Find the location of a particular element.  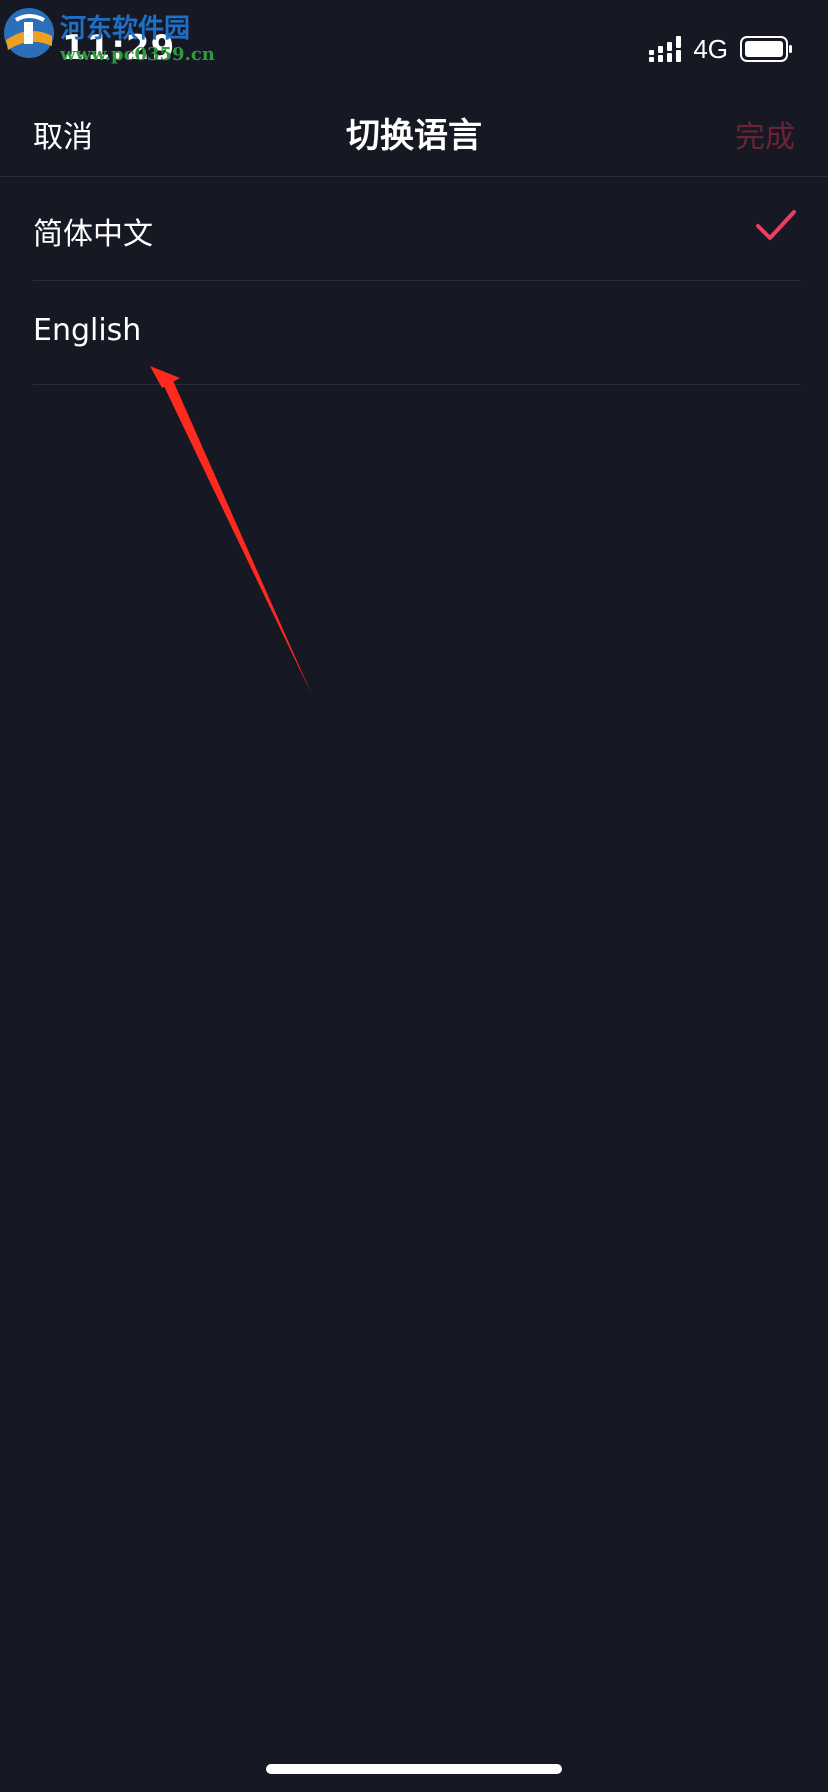

language-label: 简体中文 is located at coordinates (93, 234).